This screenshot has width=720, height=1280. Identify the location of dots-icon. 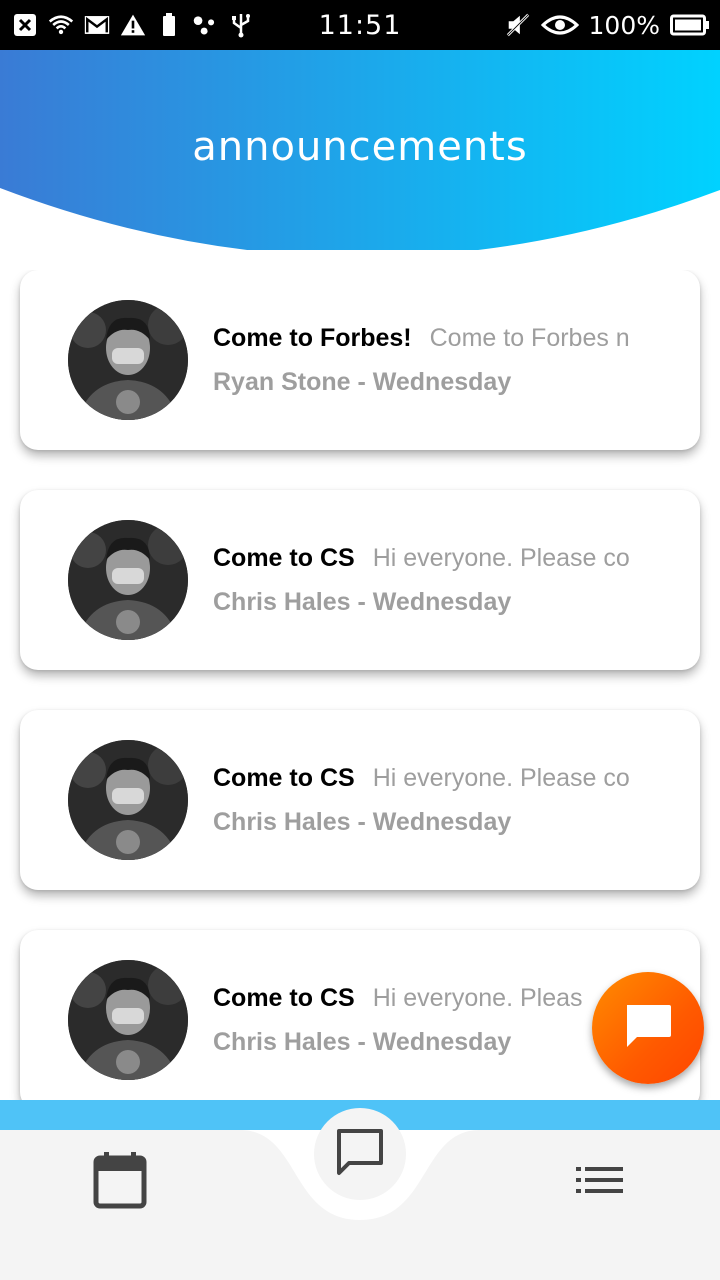
(205, 25).